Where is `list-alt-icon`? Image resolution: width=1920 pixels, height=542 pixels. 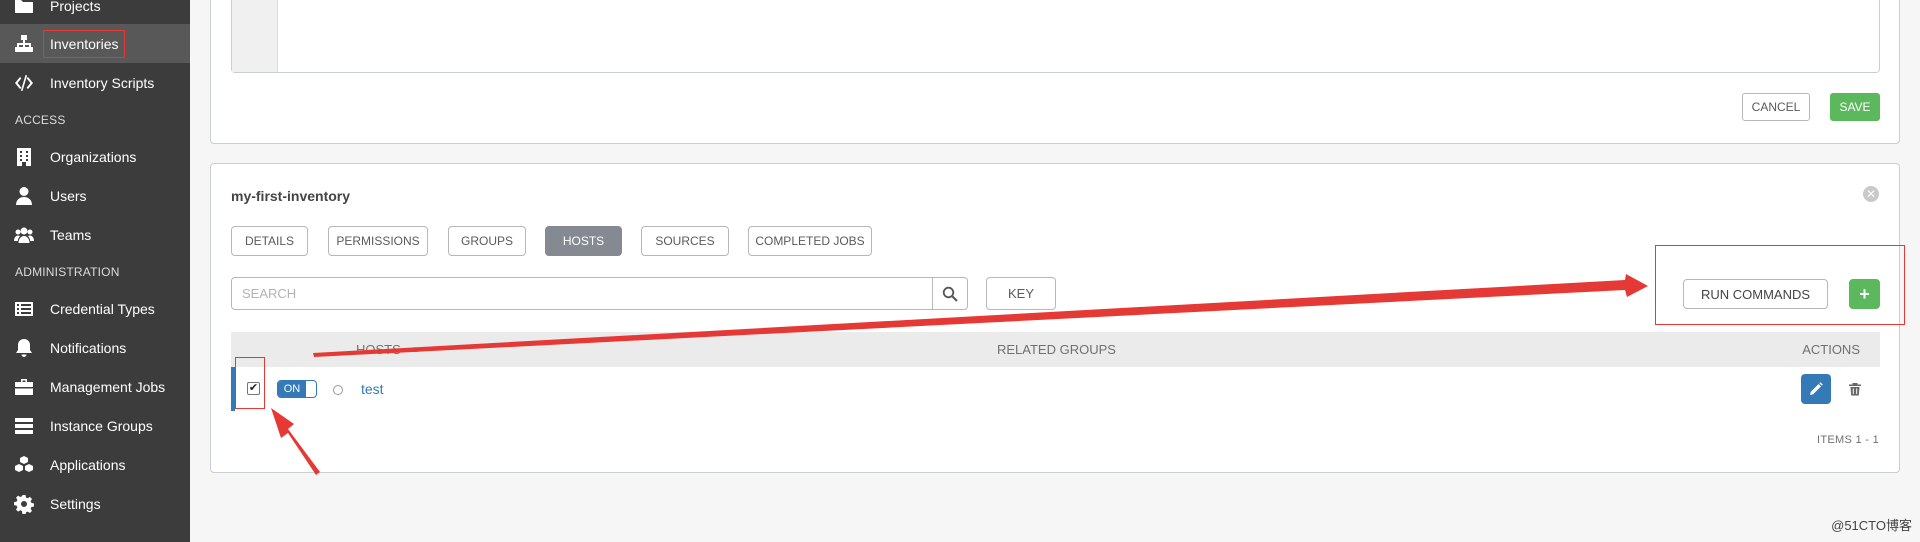 list-alt-icon is located at coordinates (24, 309).